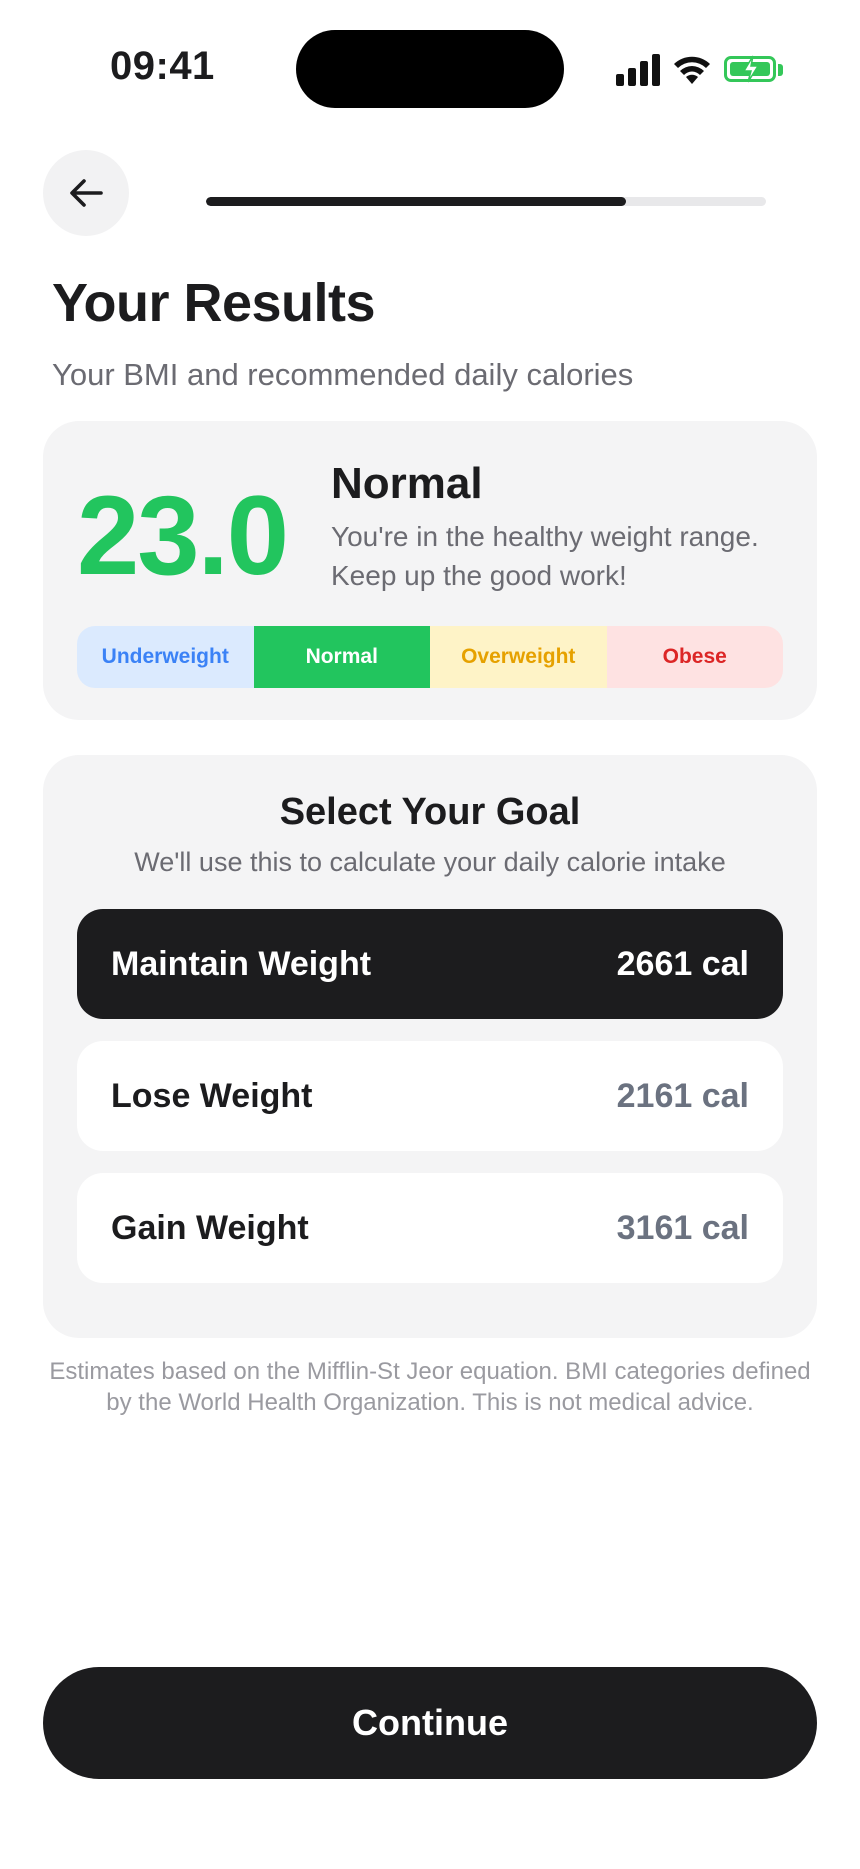  I want to click on goal-option-gain-weight: Gain Weight 3161 cal, so click(430, 1228).